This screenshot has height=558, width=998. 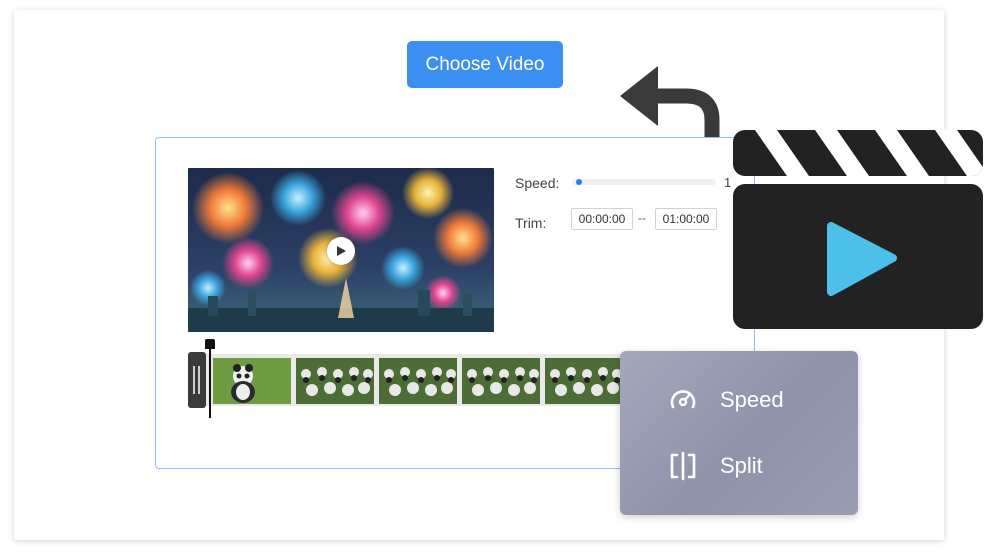 I want to click on menu-label-speed: Speed, so click(x=752, y=399).